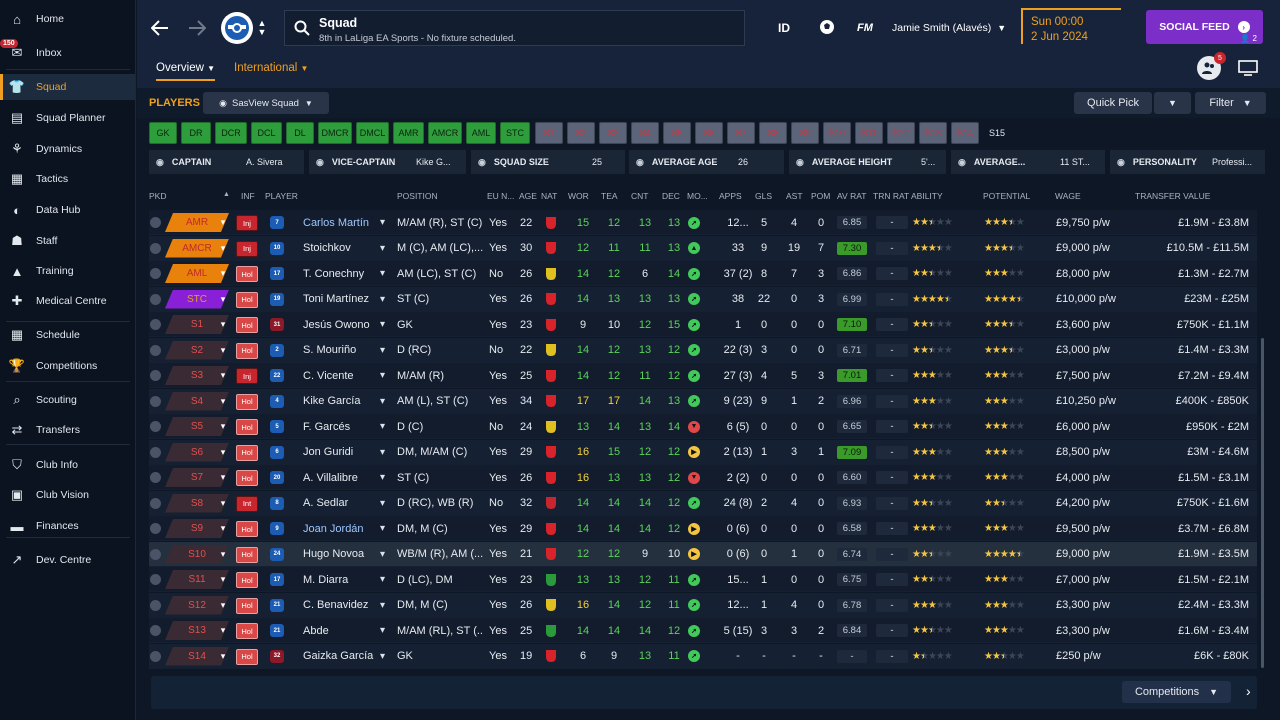  Describe the element at coordinates (67, 430) in the screenshot. I see `sidebar-item-transfers: ⇄ Transfers` at that location.